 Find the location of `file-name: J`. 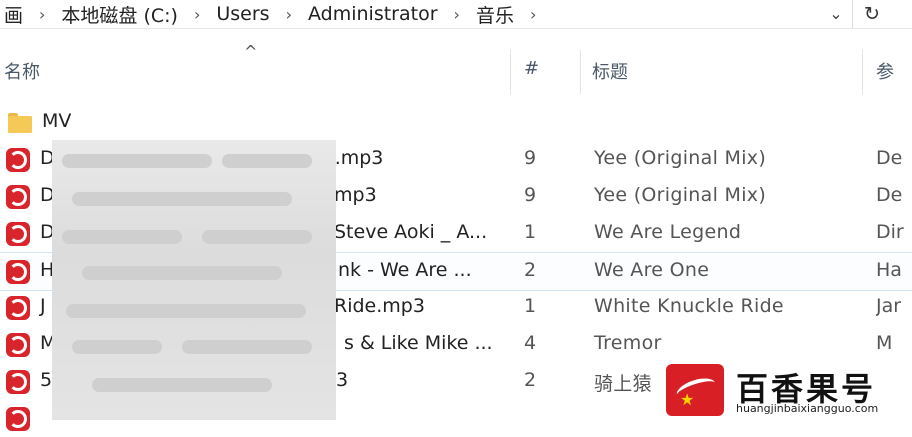

file-name: J is located at coordinates (43, 306).